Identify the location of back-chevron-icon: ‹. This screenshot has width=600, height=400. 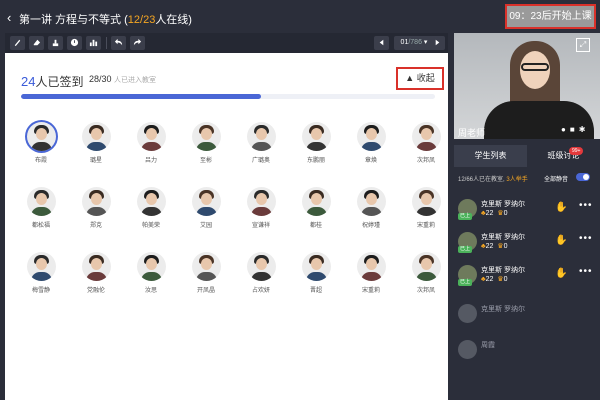
(9, 17).